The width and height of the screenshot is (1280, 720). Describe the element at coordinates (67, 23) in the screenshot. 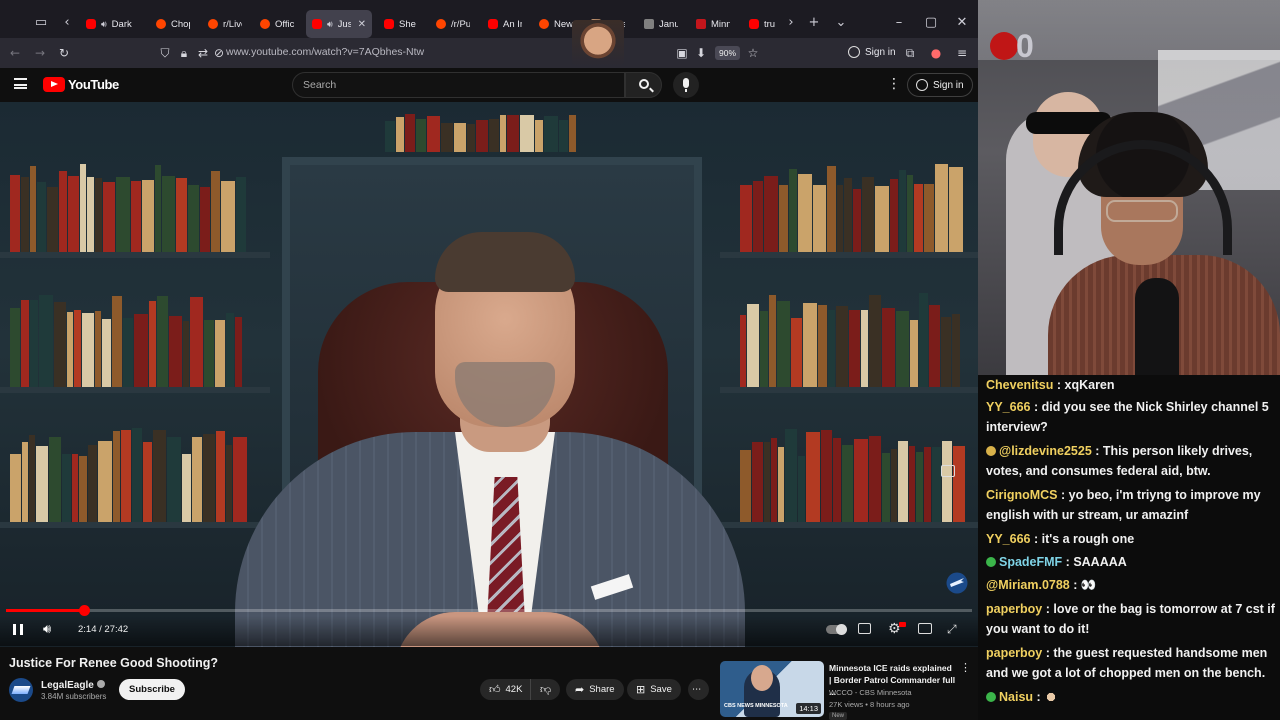

I see `tab-scroll-left-icon: ‹` at that location.